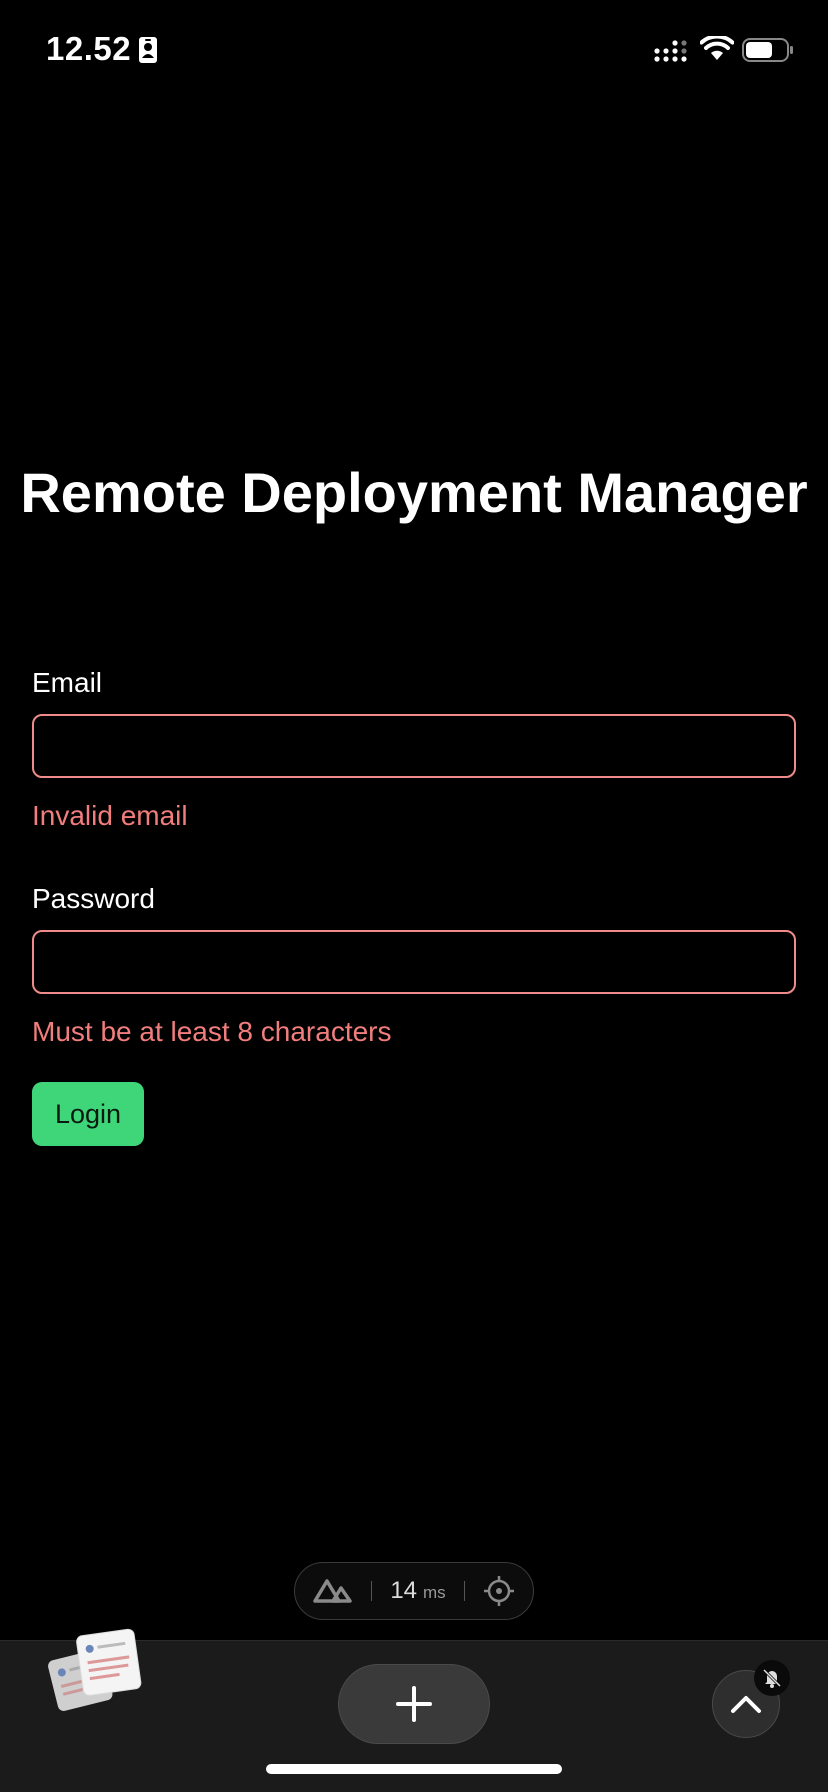 This screenshot has width=828, height=1792. I want to click on password-field, so click(414, 962).